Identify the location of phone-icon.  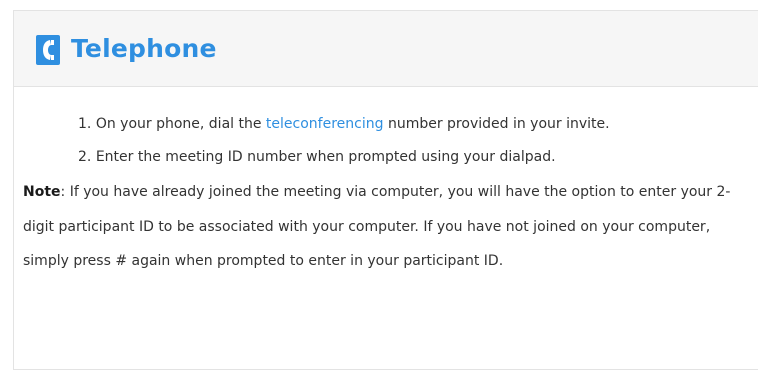
(48, 50).